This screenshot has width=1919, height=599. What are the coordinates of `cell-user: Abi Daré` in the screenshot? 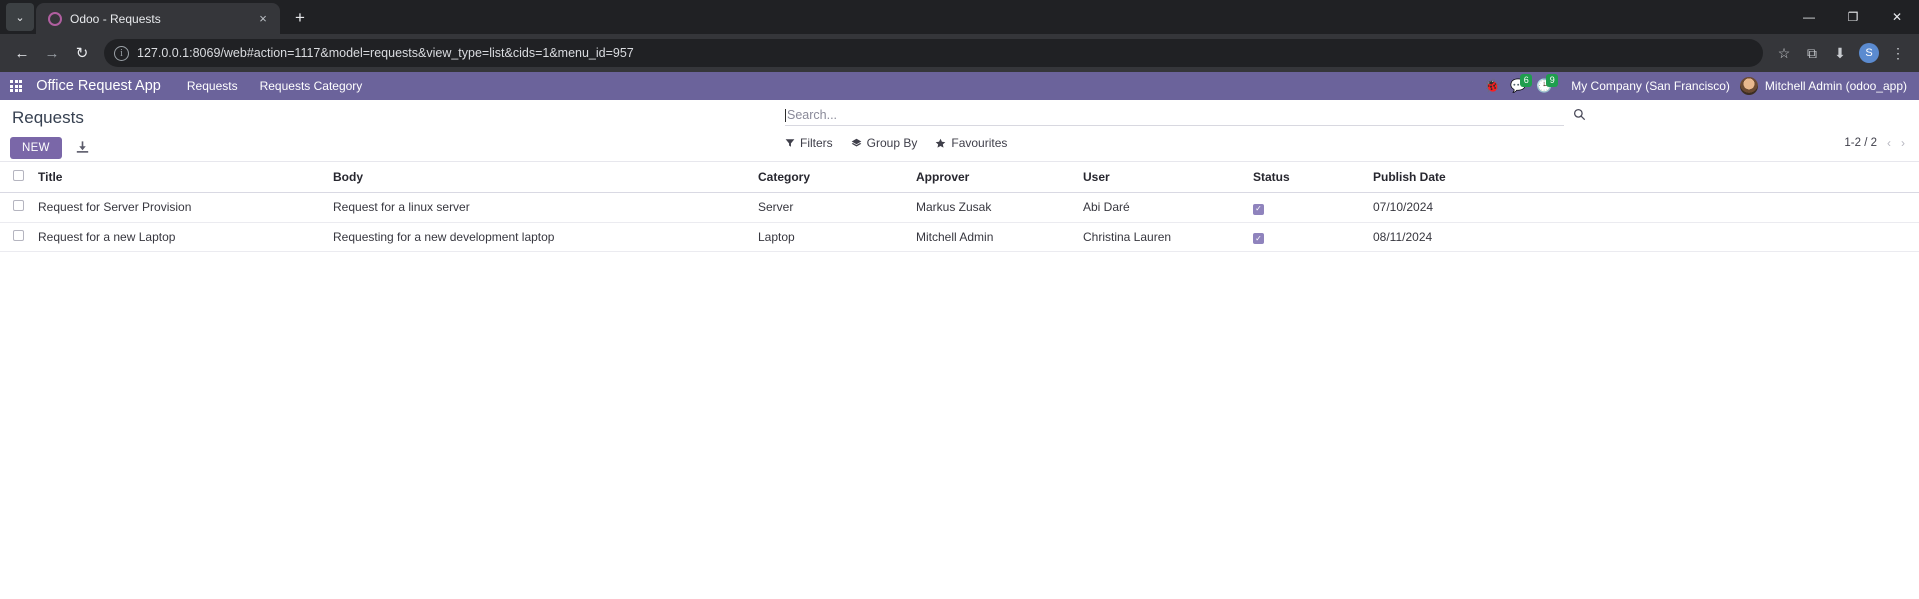 It's located at (1162, 207).